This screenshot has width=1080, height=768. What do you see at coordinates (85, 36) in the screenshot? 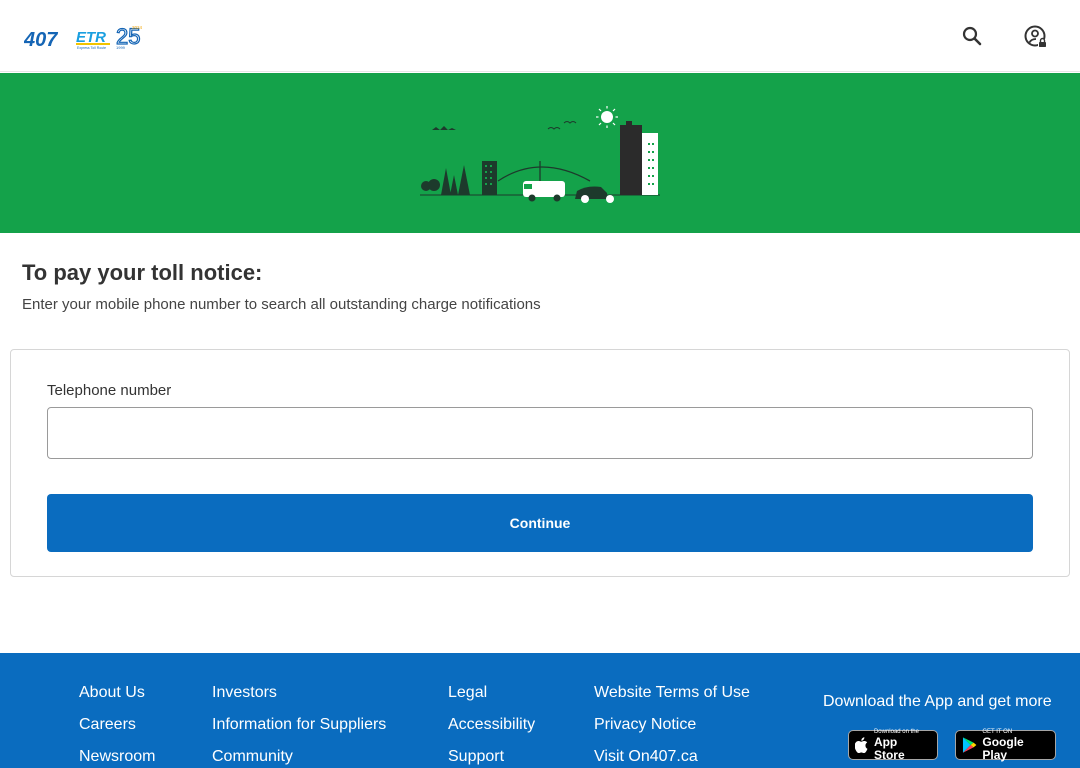
I see `407-etr-logo: 407 ETR Express Toll Route 25 2024 1999` at bounding box center [85, 36].